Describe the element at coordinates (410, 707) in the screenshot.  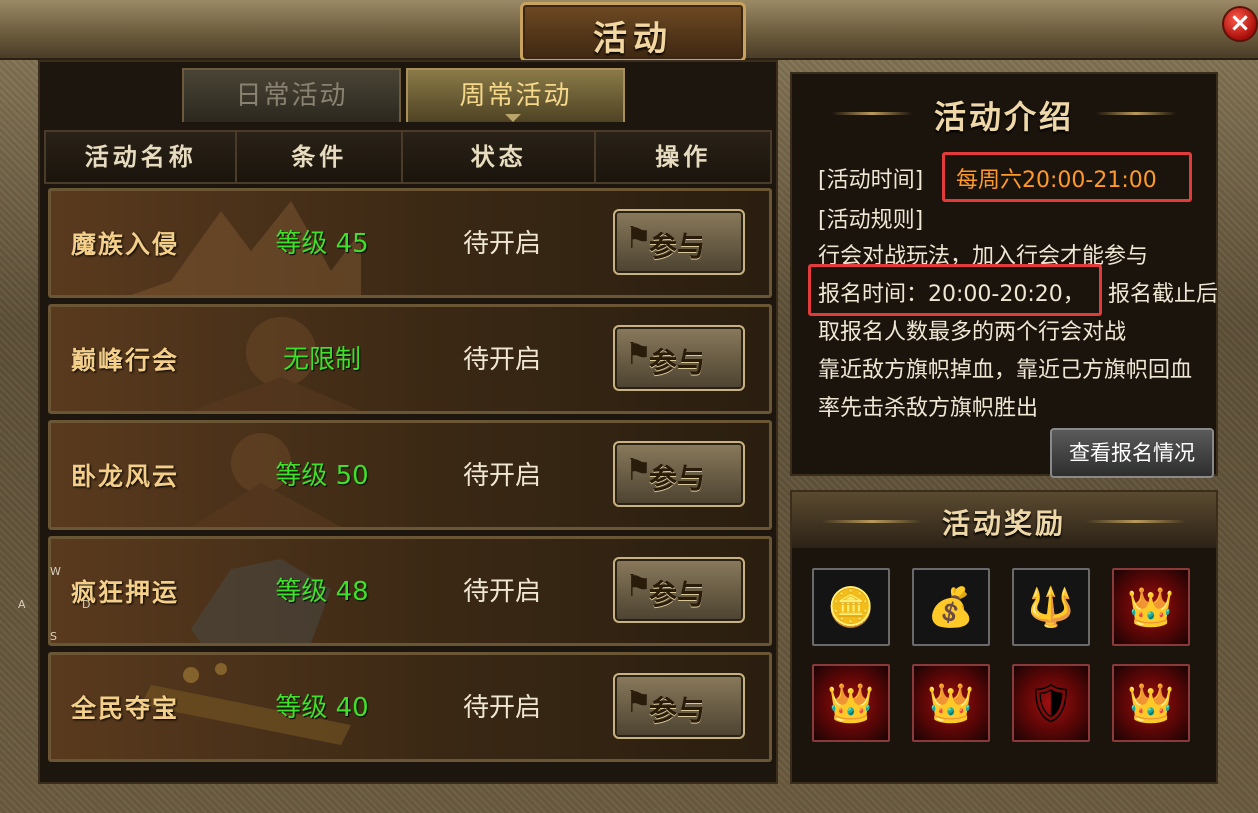
I see `table-row: 全民夺宝 等级 40 待开启 ⚑ 参与` at that location.